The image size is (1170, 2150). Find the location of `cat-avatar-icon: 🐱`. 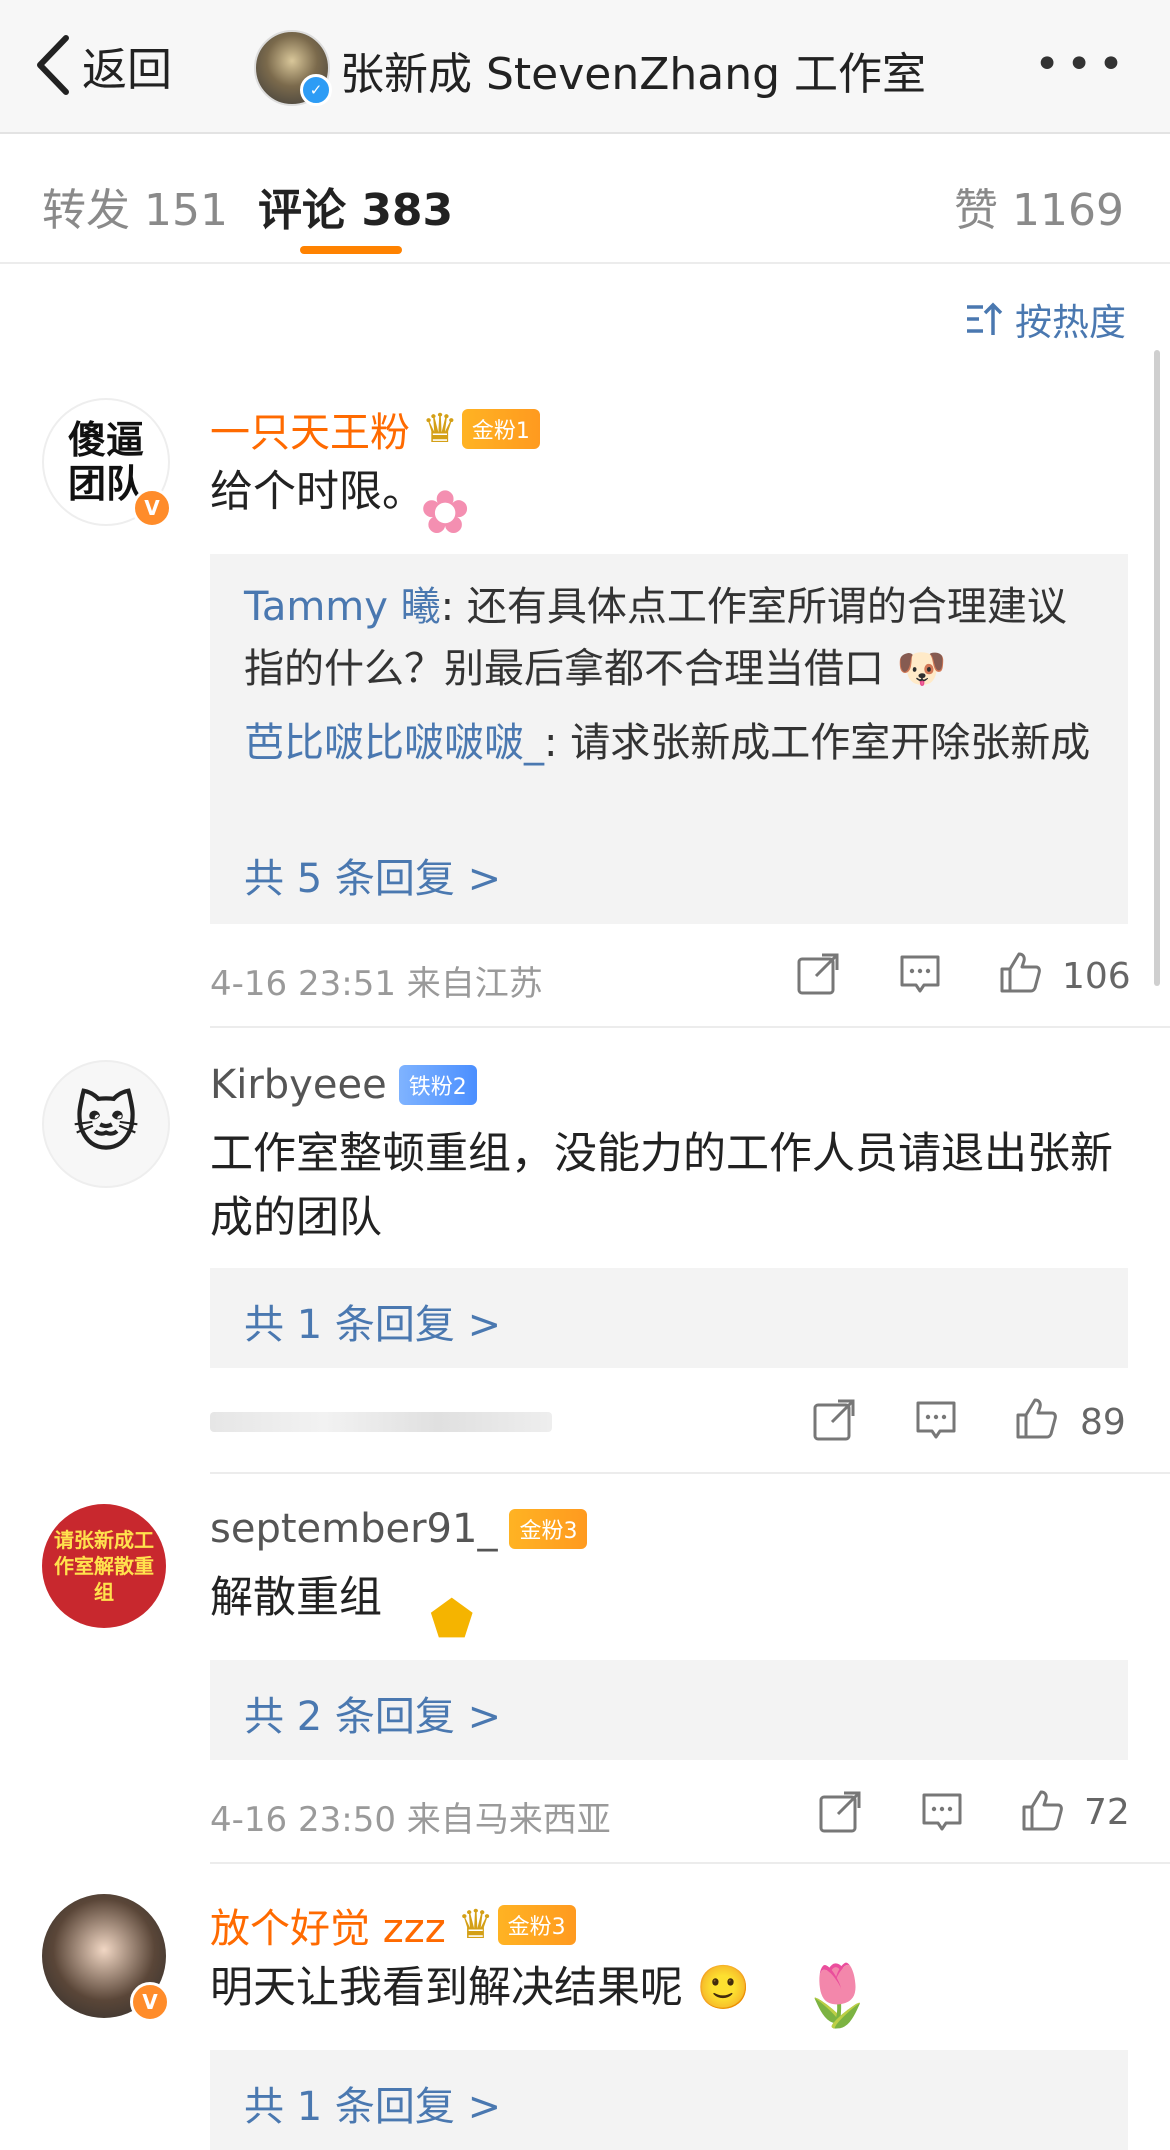

cat-avatar-icon: 🐱 is located at coordinates (106, 1124).